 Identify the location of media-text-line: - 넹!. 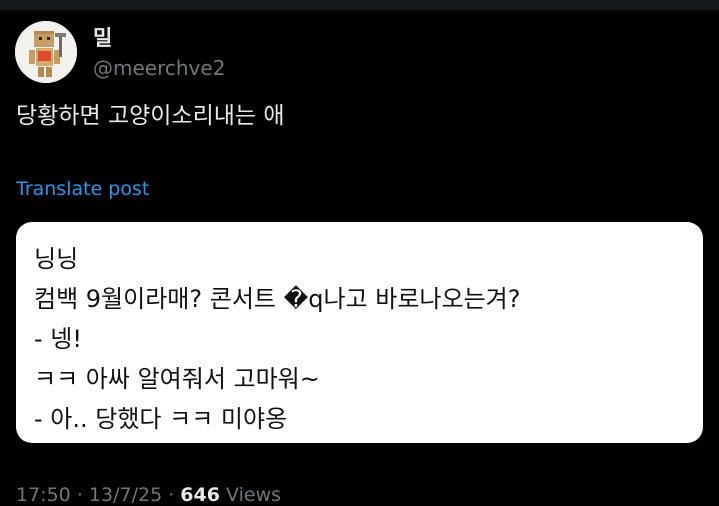
(58, 339).